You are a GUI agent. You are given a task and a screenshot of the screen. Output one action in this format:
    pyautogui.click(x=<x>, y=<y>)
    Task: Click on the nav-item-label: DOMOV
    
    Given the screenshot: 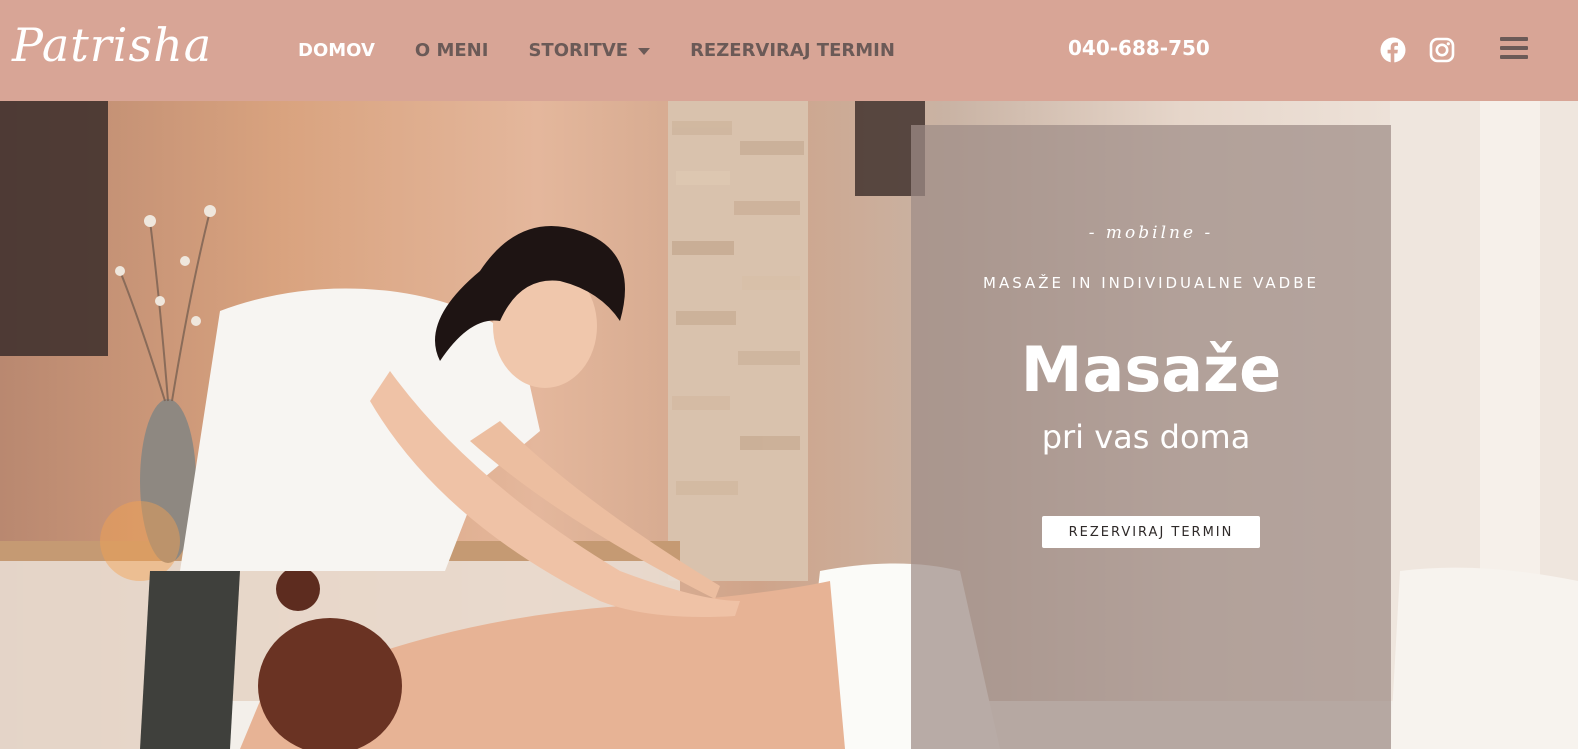 What is the action you would take?
    pyautogui.click(x=336, y=50)
    